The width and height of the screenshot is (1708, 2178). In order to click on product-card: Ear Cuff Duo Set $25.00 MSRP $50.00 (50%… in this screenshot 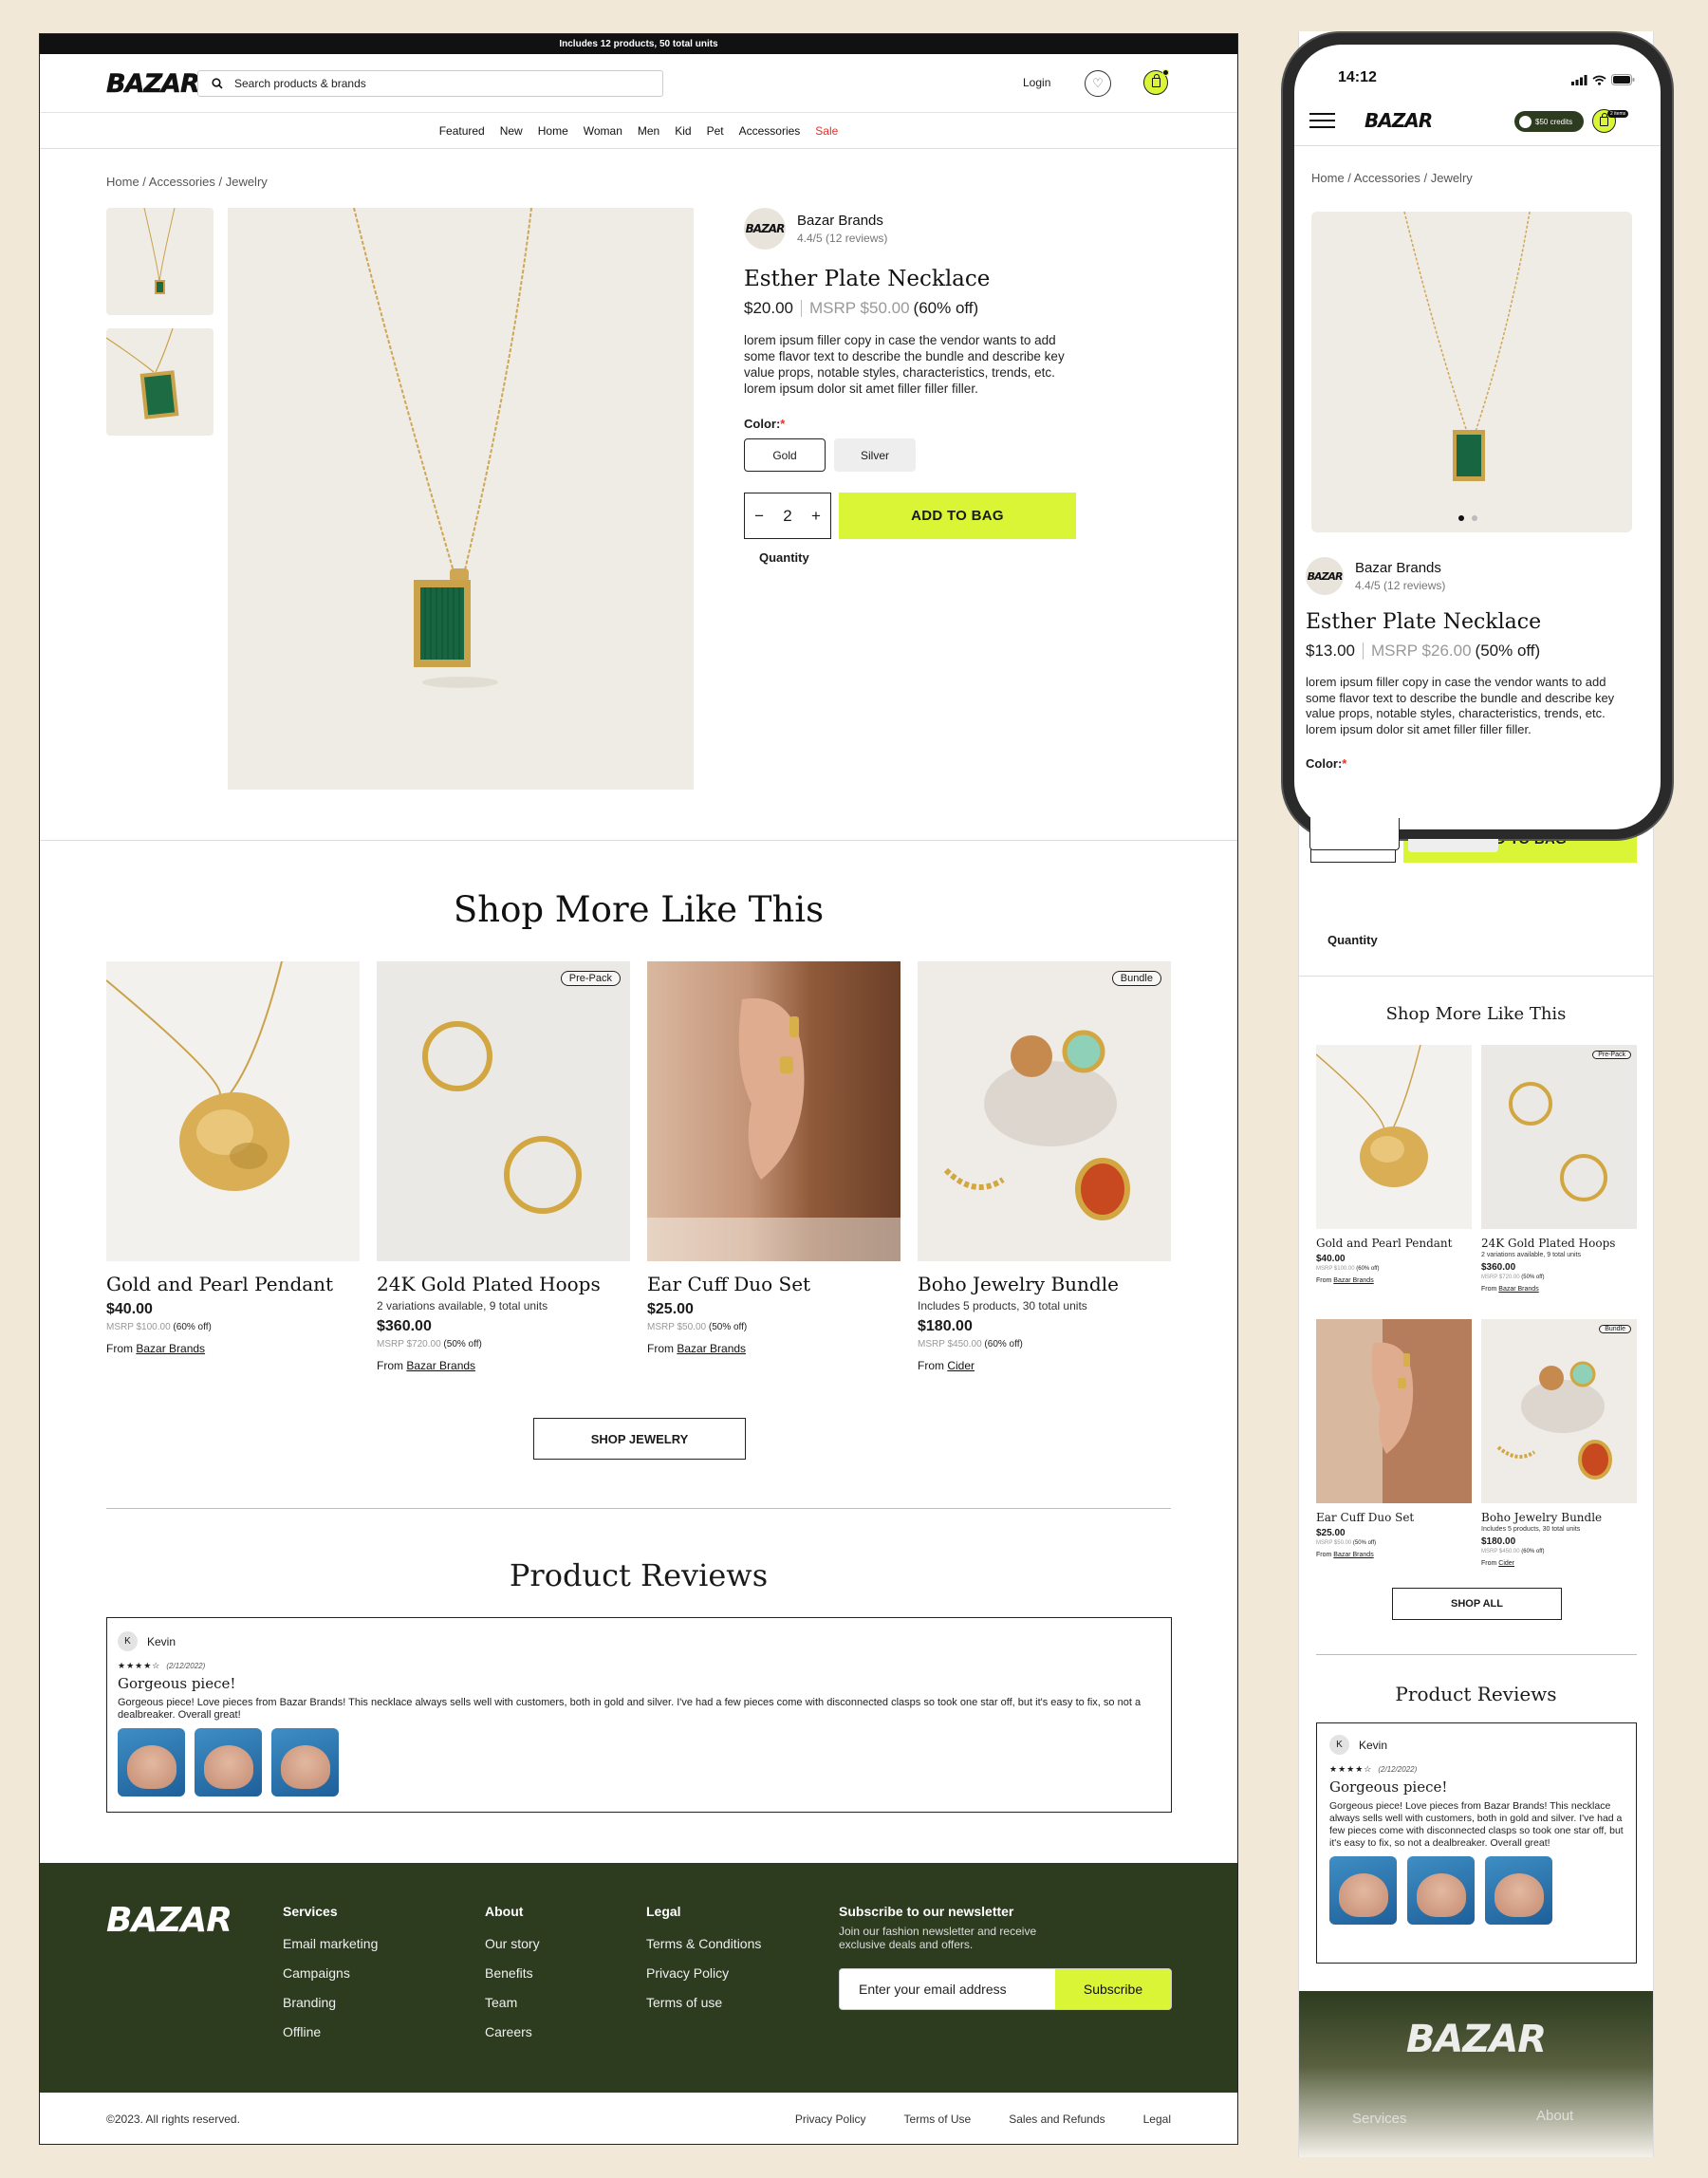, I will do `click(773, 1158)`.